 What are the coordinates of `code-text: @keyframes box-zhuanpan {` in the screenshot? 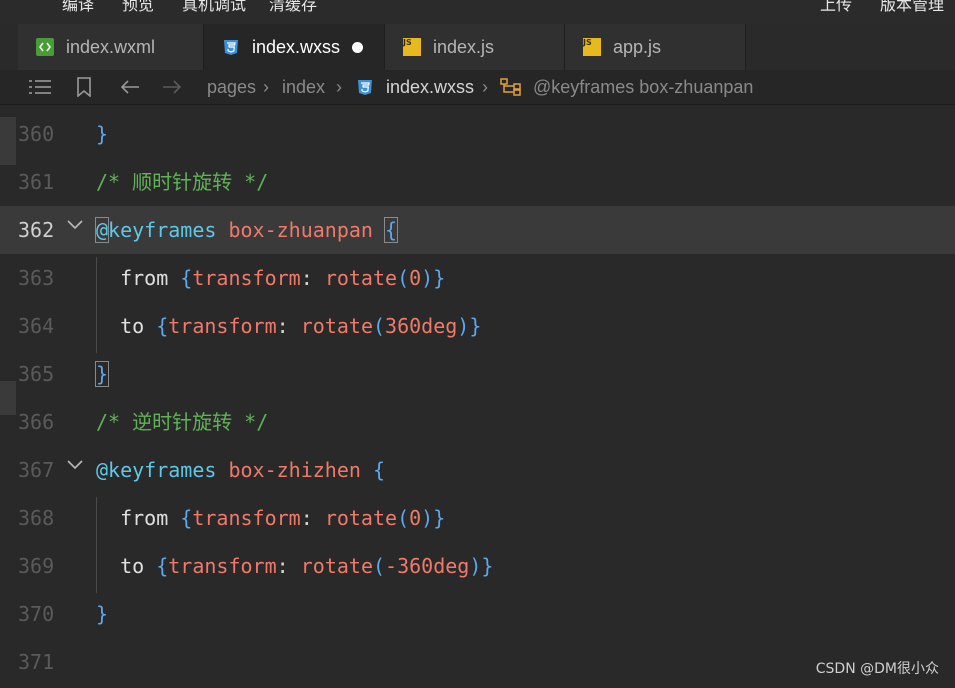 It's located at (246, 230).